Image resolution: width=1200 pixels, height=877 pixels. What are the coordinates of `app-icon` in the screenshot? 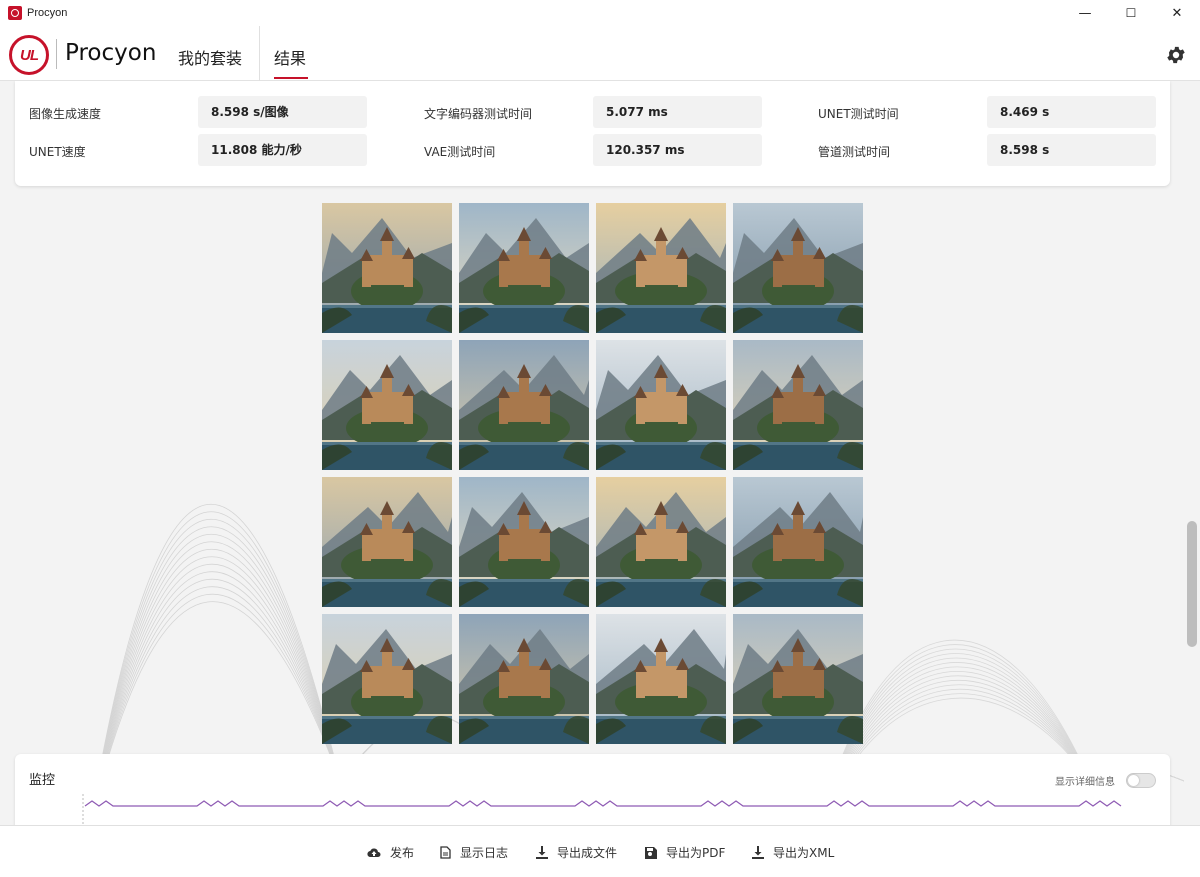 It's located at (15, 13).